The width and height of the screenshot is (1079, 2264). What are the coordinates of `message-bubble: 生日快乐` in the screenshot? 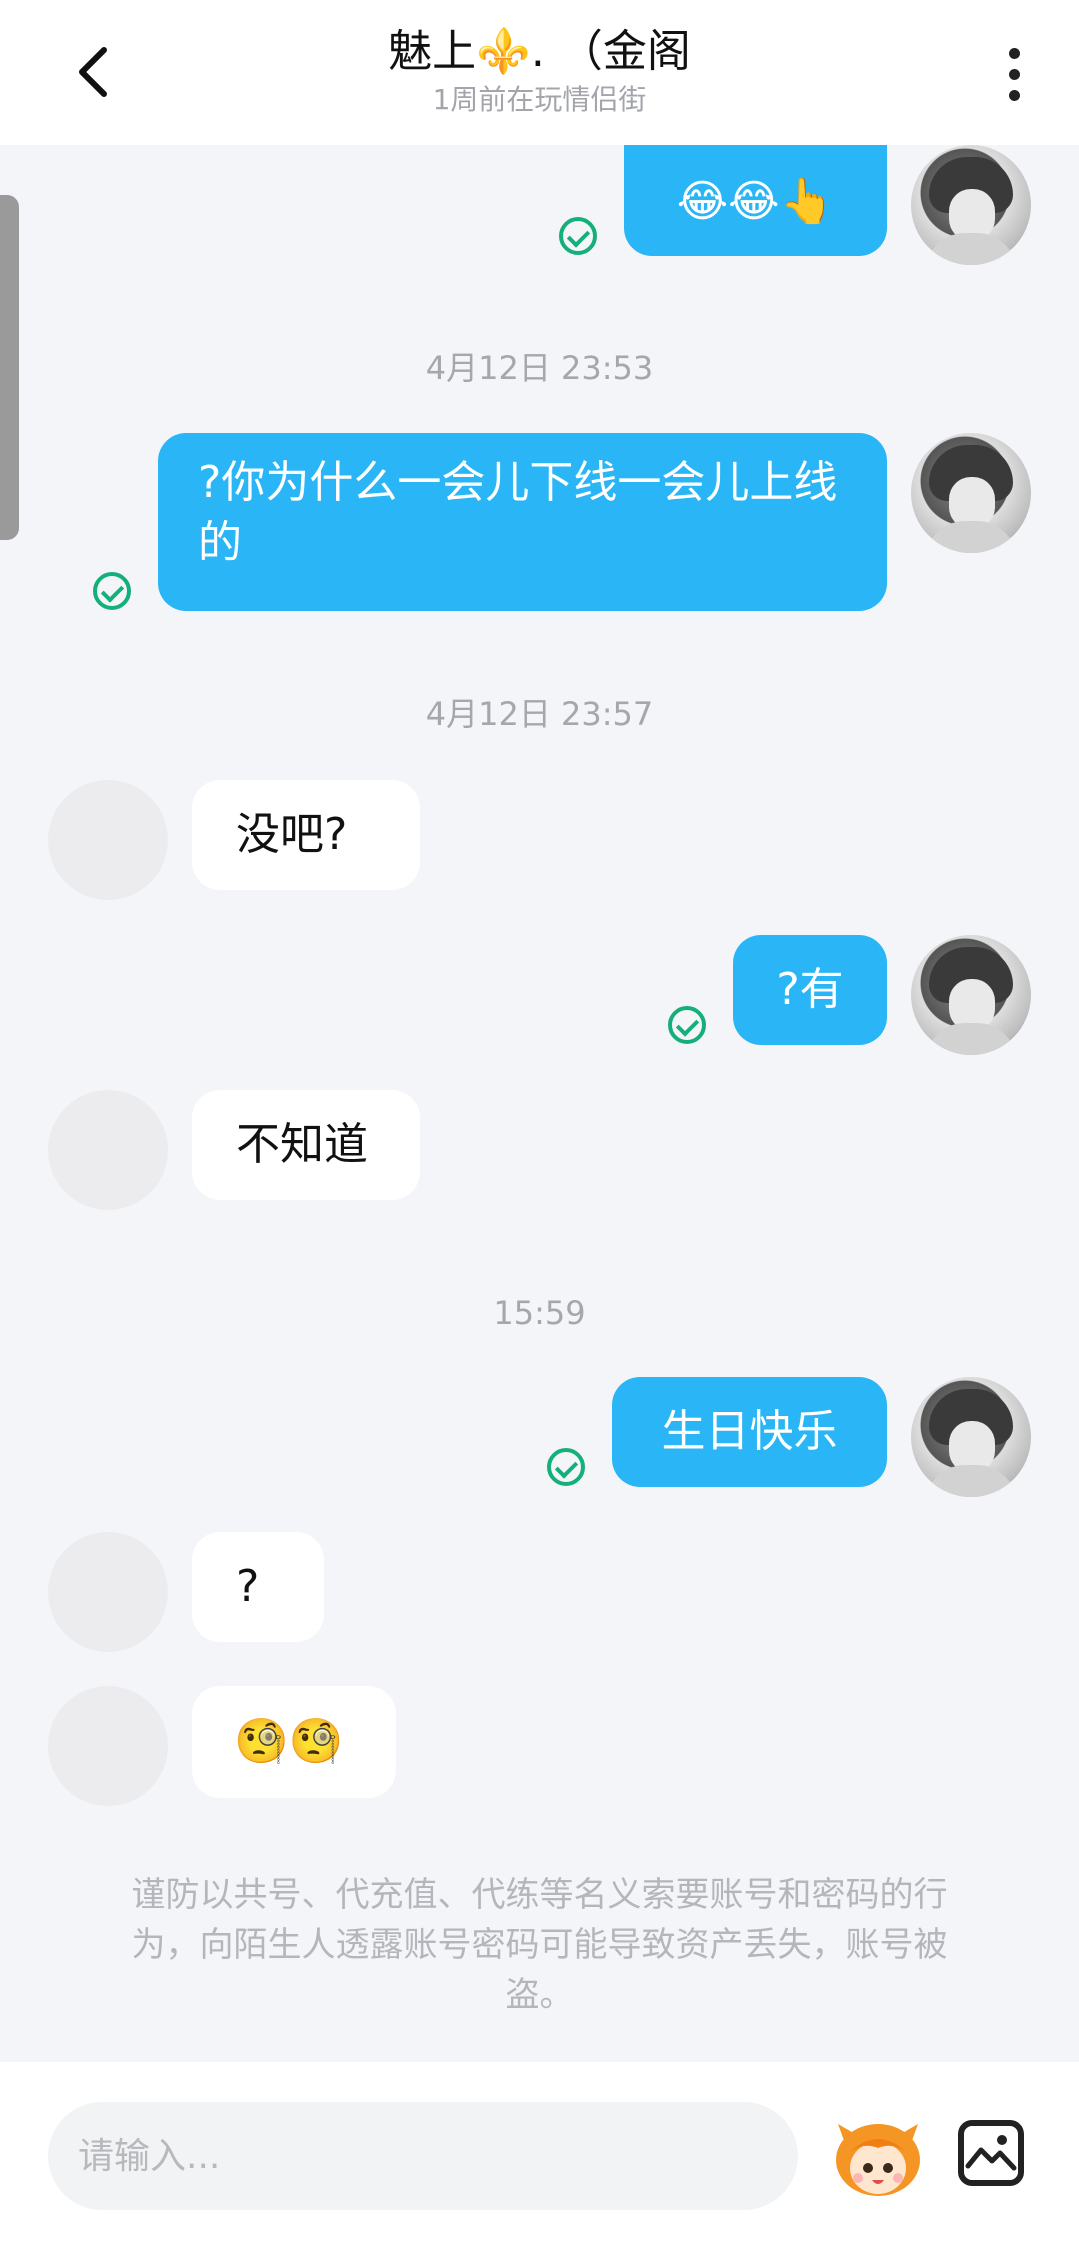 It's located at (749, 1432).